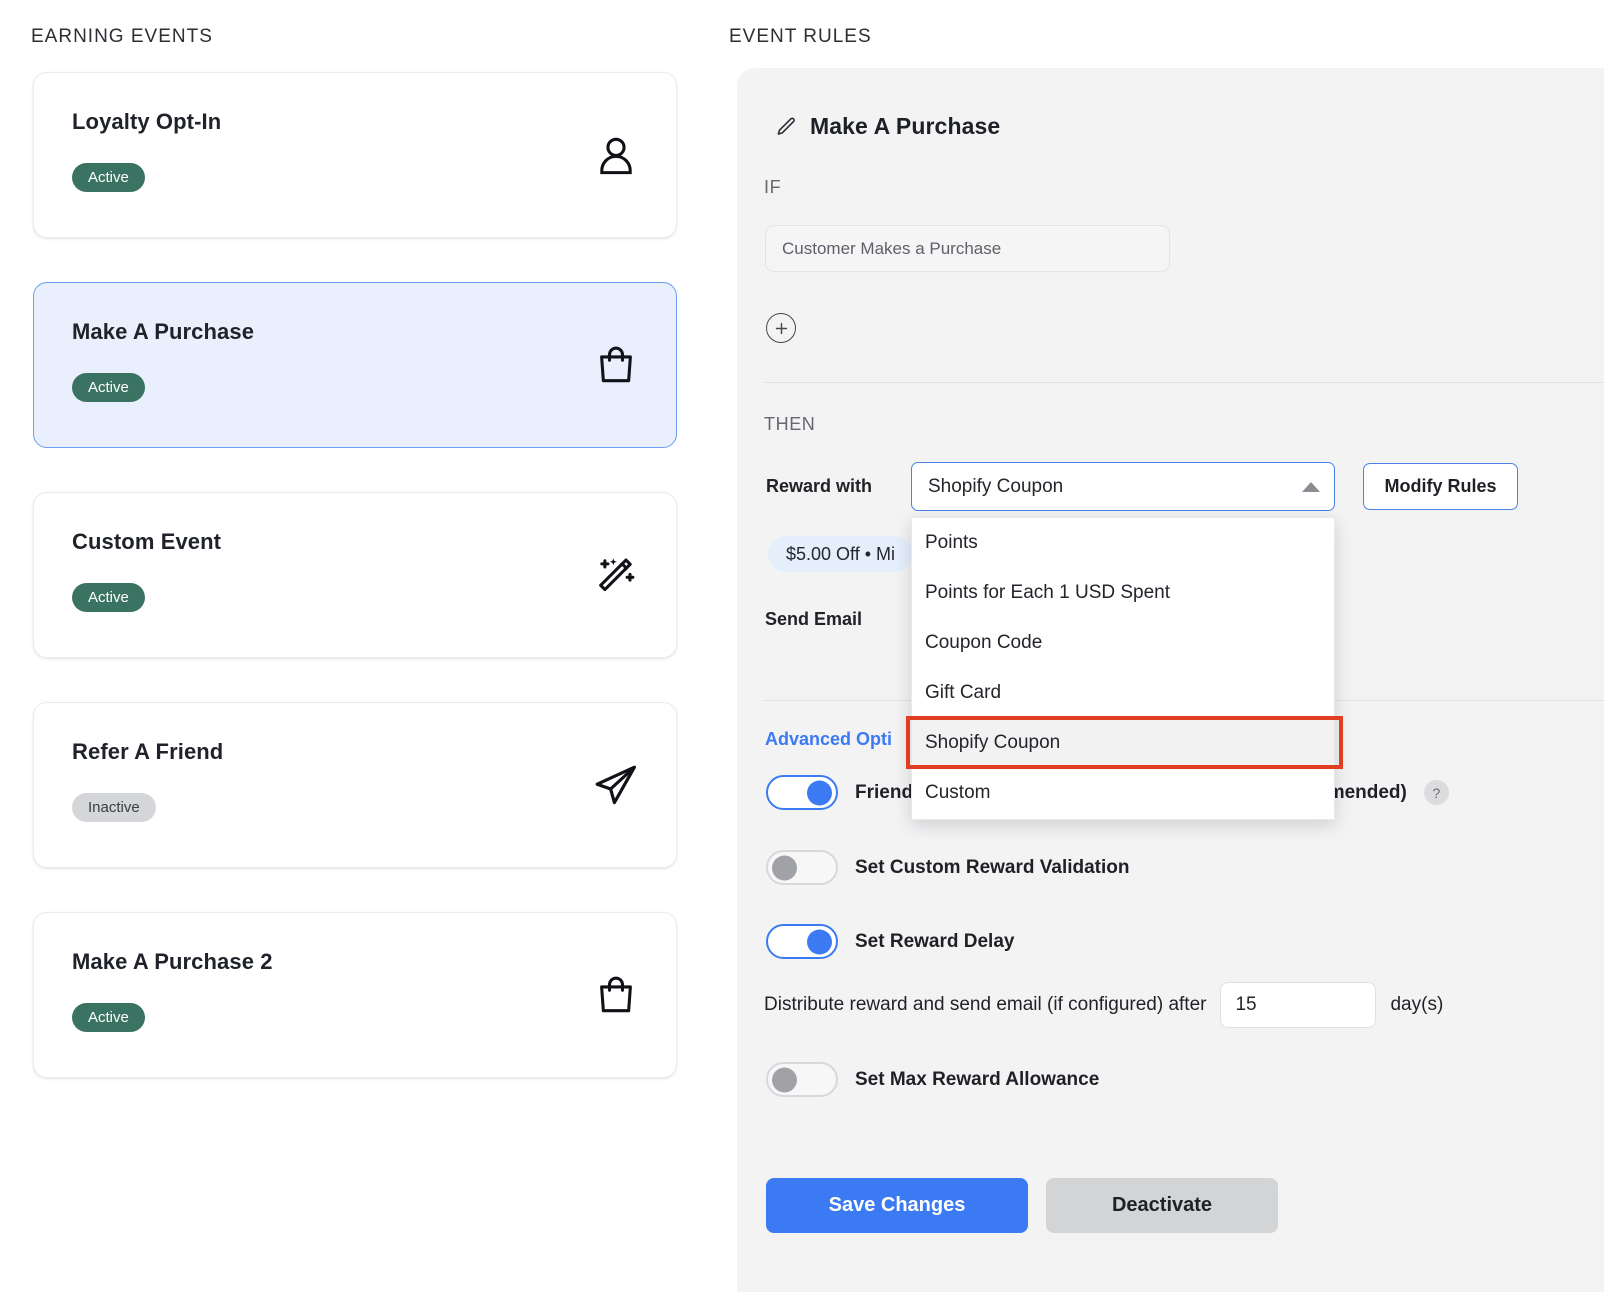 The image size is (1604, 1292). What do you see at coordinates (1162, 1205) in the screenshot?
I see `deactivate-button: Deactivate` at bounding box center [1162, 1205].